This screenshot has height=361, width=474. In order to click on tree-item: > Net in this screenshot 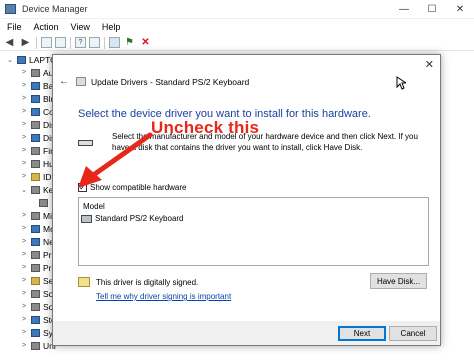, I will do `click(28, 241)`.